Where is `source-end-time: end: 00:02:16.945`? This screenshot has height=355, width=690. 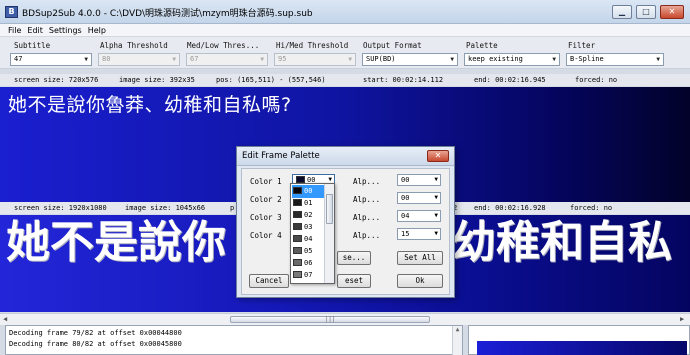
source-end-time: end: 00:02:16.945 is located at coordinates (510, 80).